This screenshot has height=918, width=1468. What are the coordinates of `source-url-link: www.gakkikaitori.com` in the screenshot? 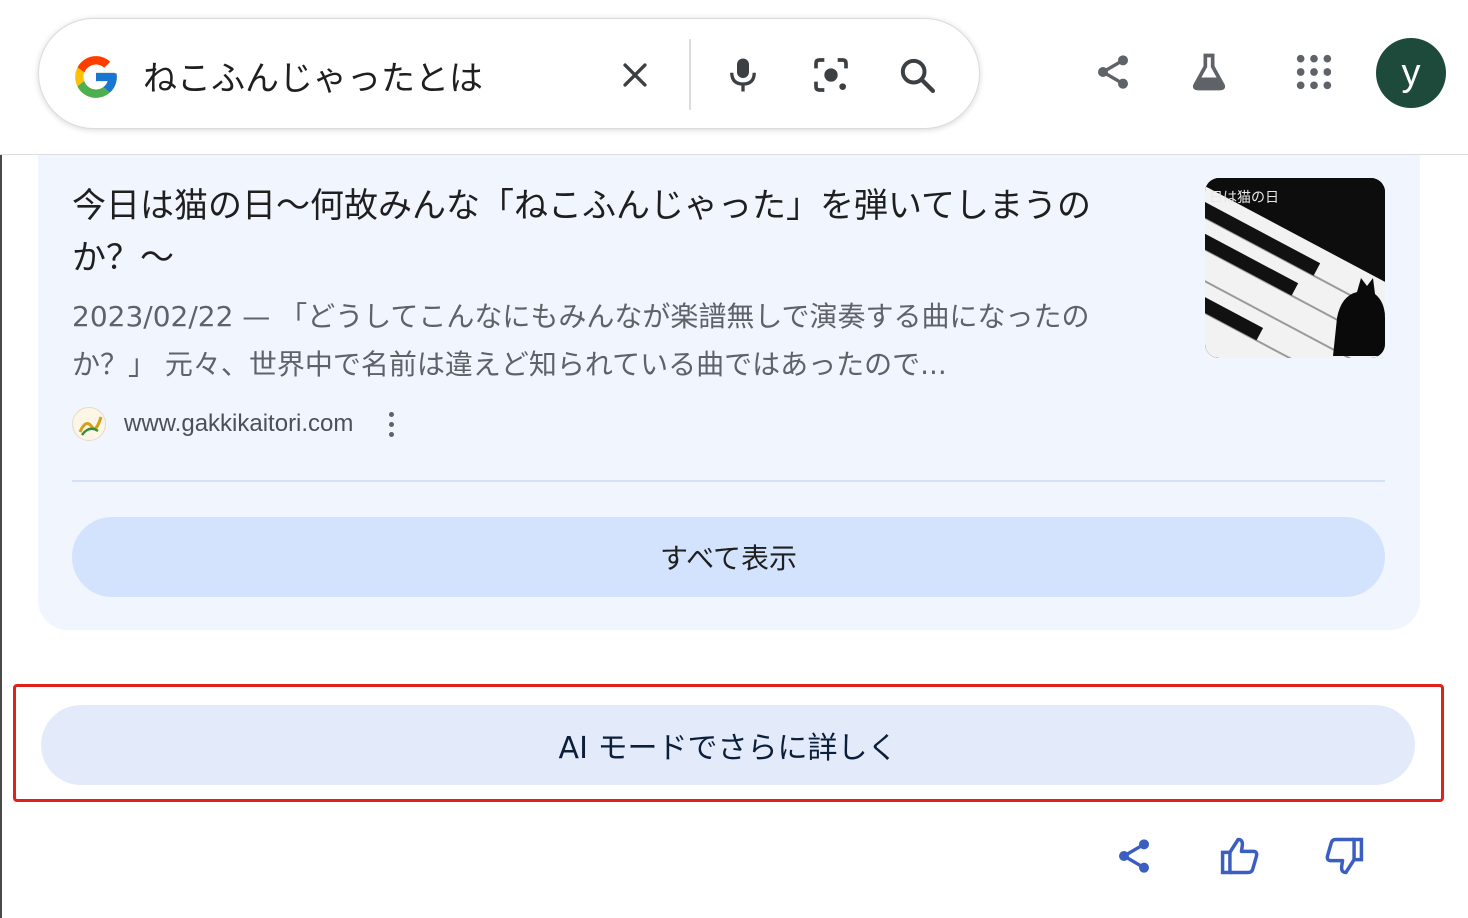 It's located at (238, 424).